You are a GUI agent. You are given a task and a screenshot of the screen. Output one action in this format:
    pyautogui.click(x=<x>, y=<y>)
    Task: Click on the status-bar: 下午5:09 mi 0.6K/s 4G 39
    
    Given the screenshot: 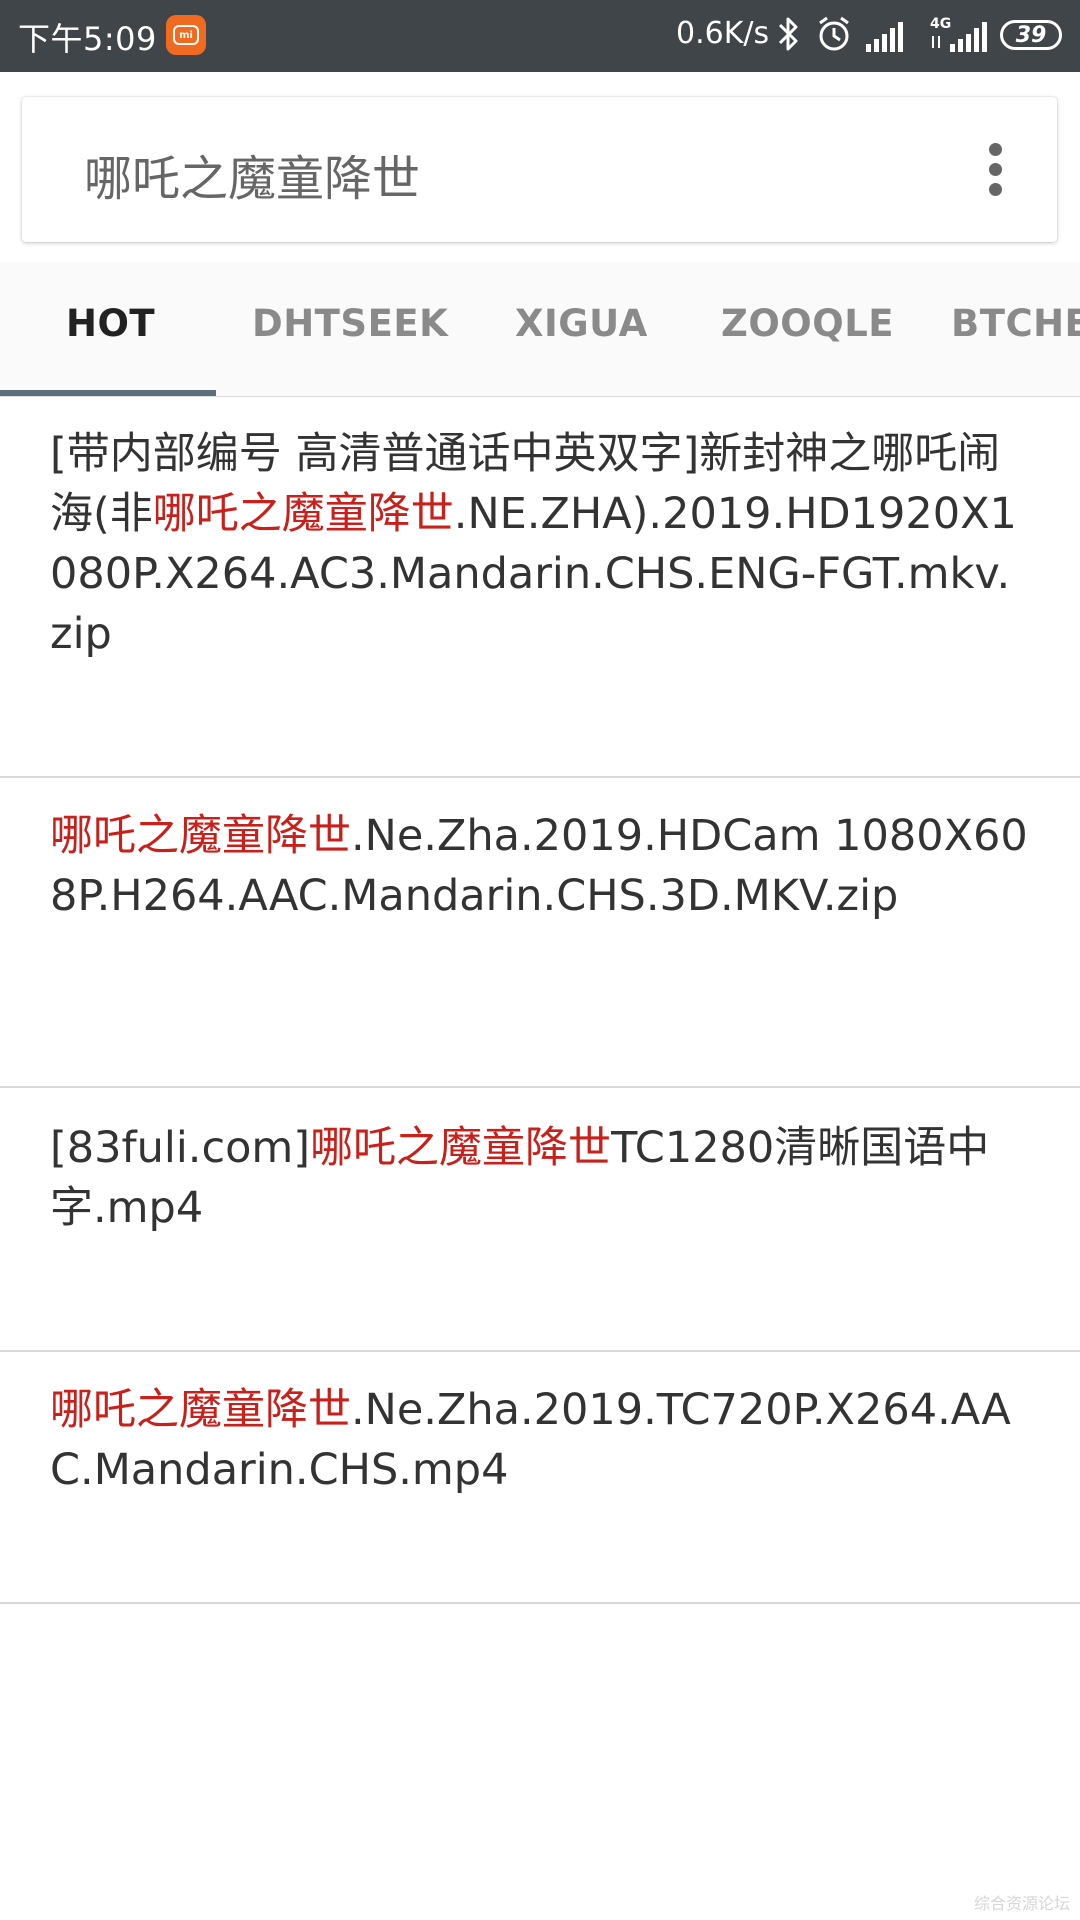 What is the action you would take?
    pyautogui.click(x=540, y=36)
    